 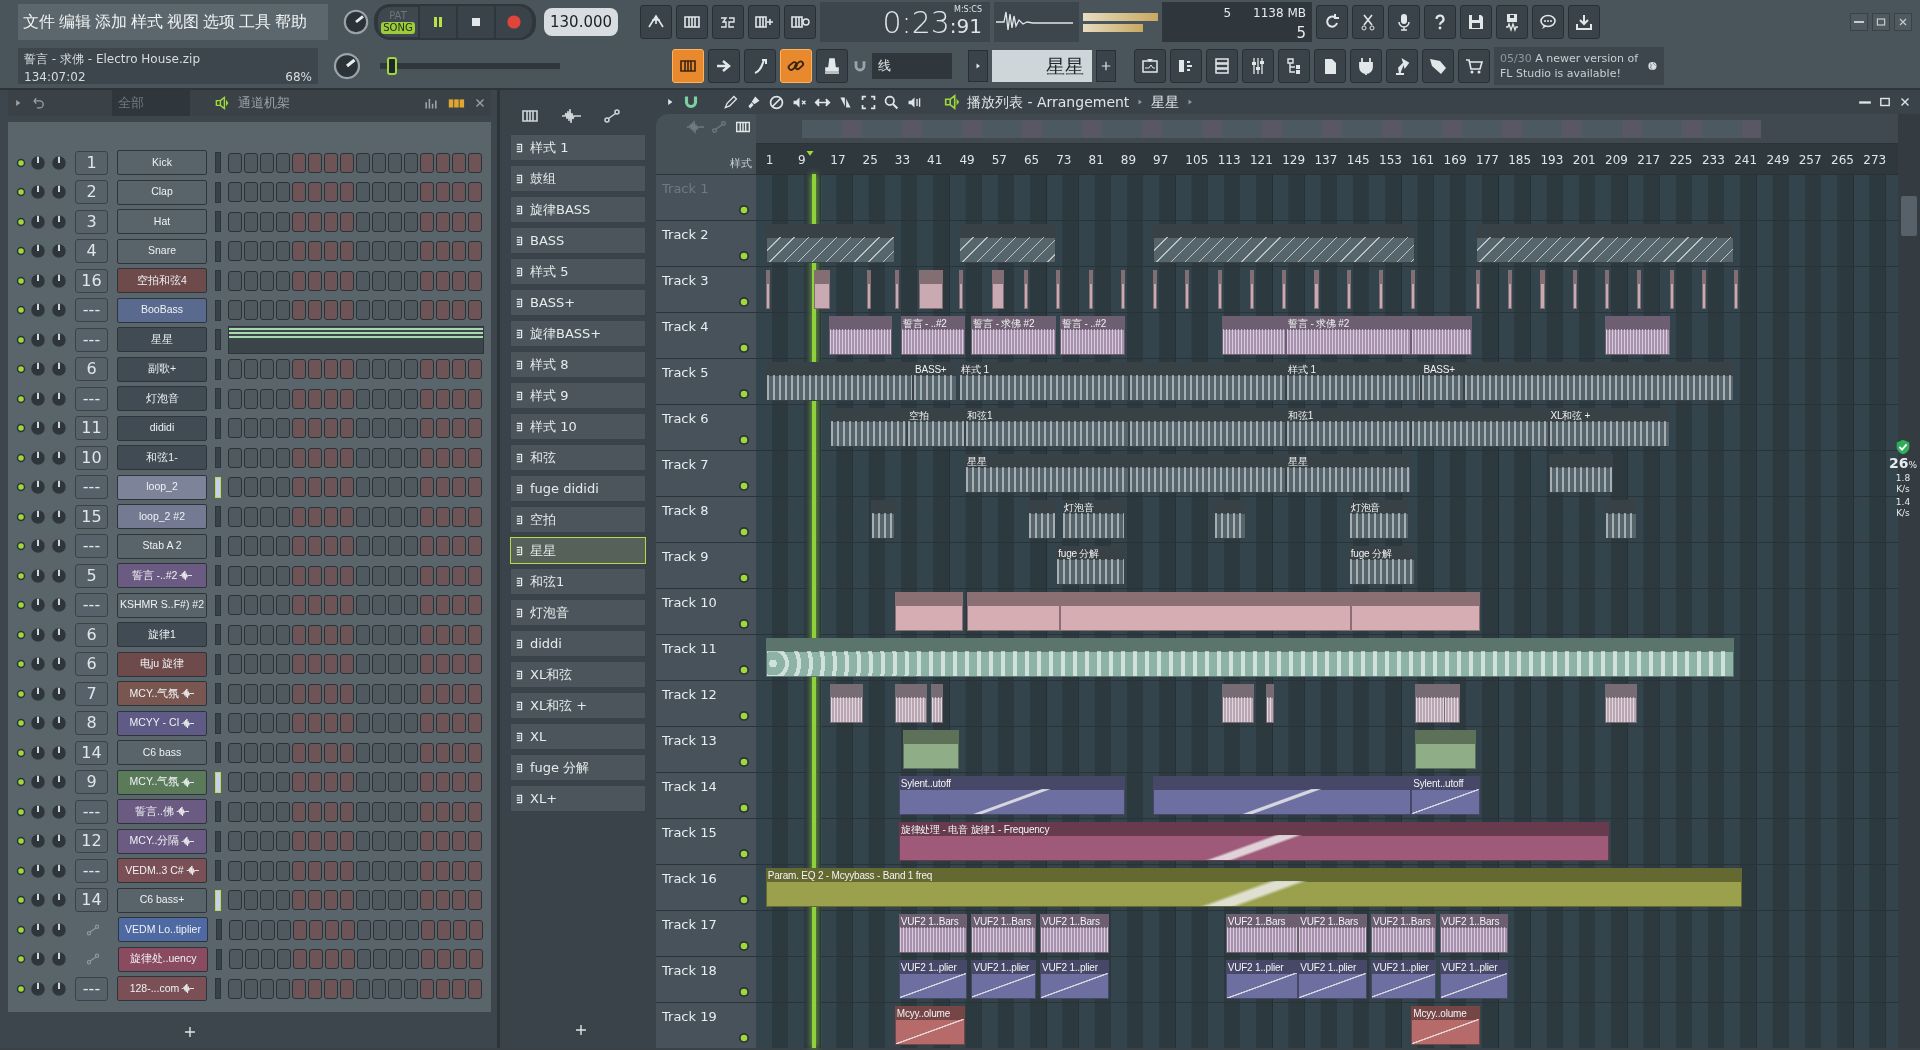 What do you see at coordinates (162, 517) in the screenshot?
I see `channel-name-button: loop_2 #2` at bounding box center [162, 517].